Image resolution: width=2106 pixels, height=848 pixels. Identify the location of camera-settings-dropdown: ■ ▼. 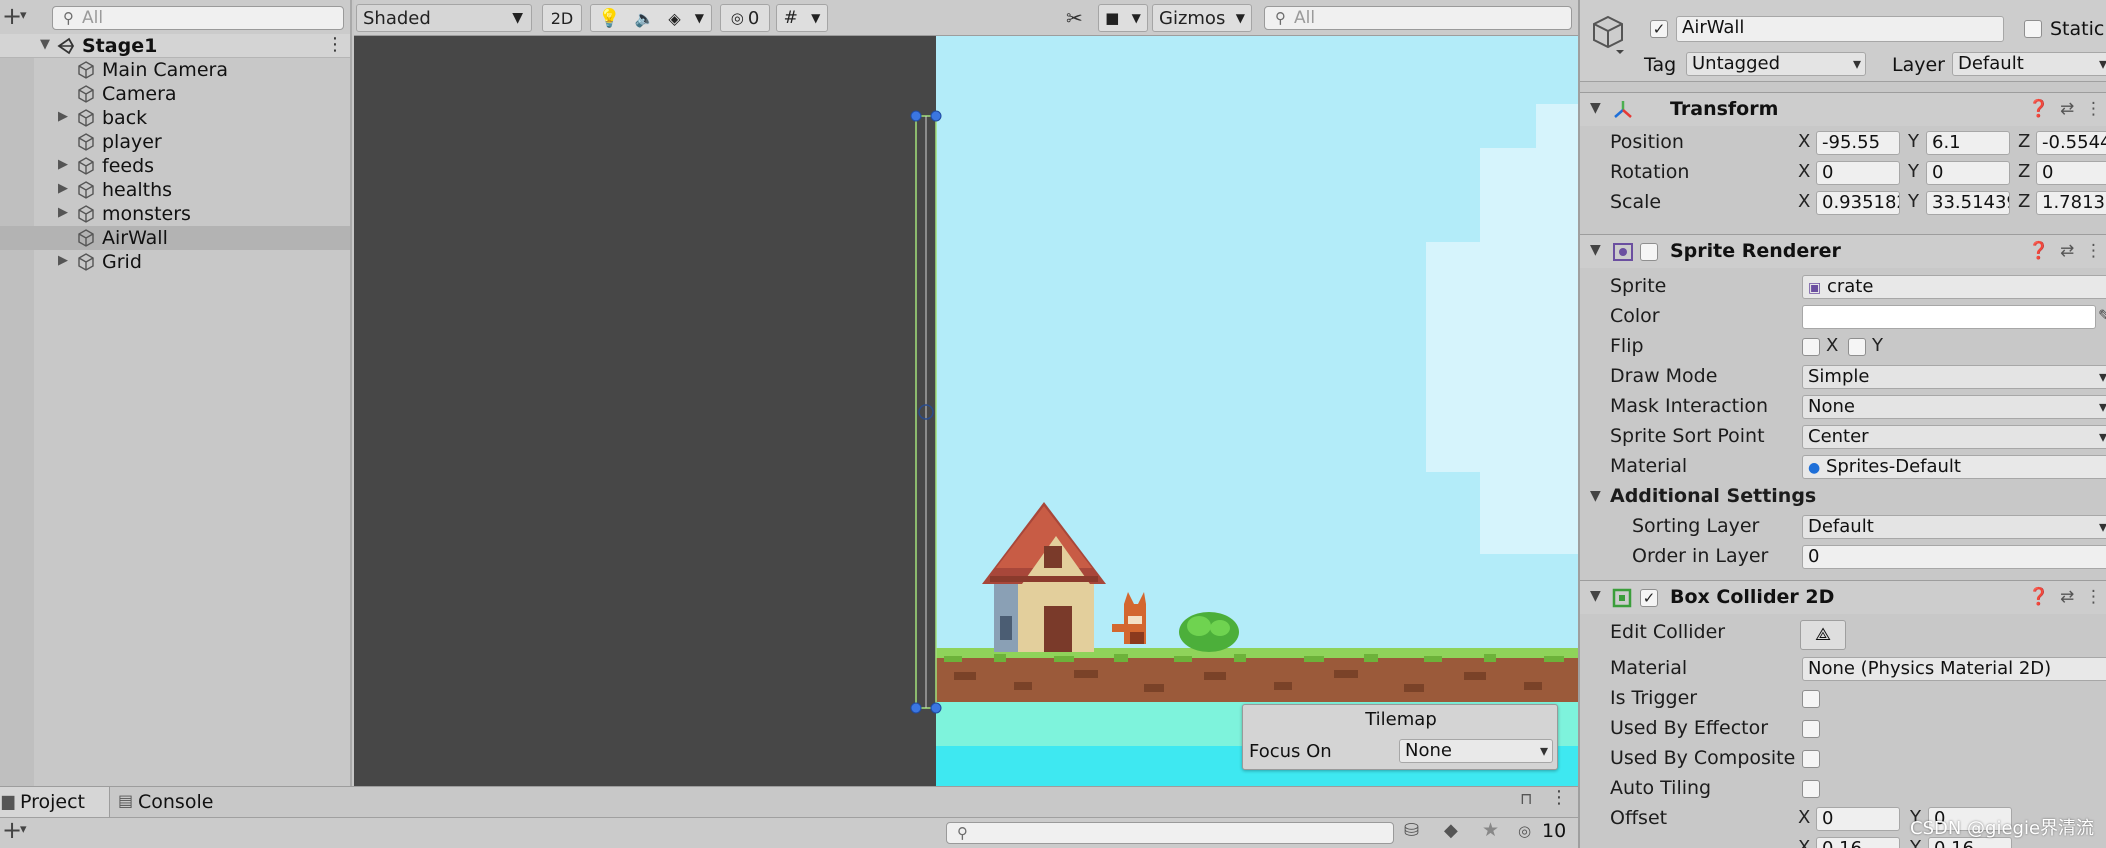
(1123, 18).